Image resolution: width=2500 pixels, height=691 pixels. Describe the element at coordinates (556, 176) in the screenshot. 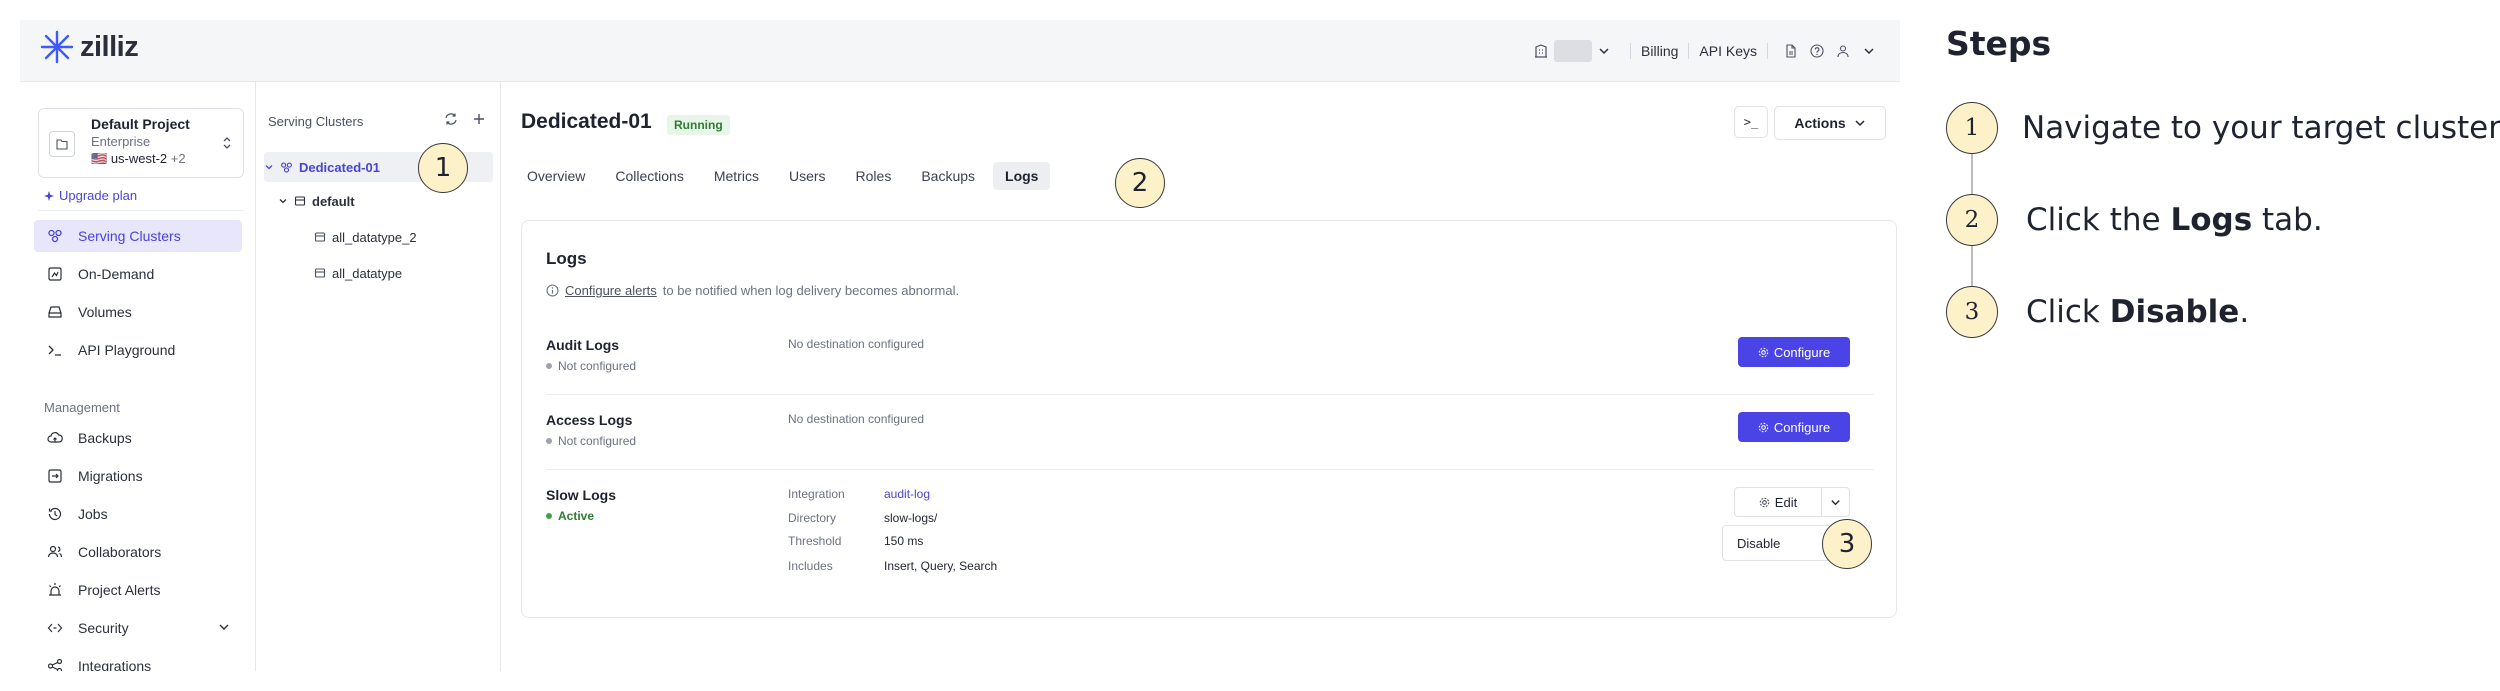

I see `tab-overview: Overview` at that location.